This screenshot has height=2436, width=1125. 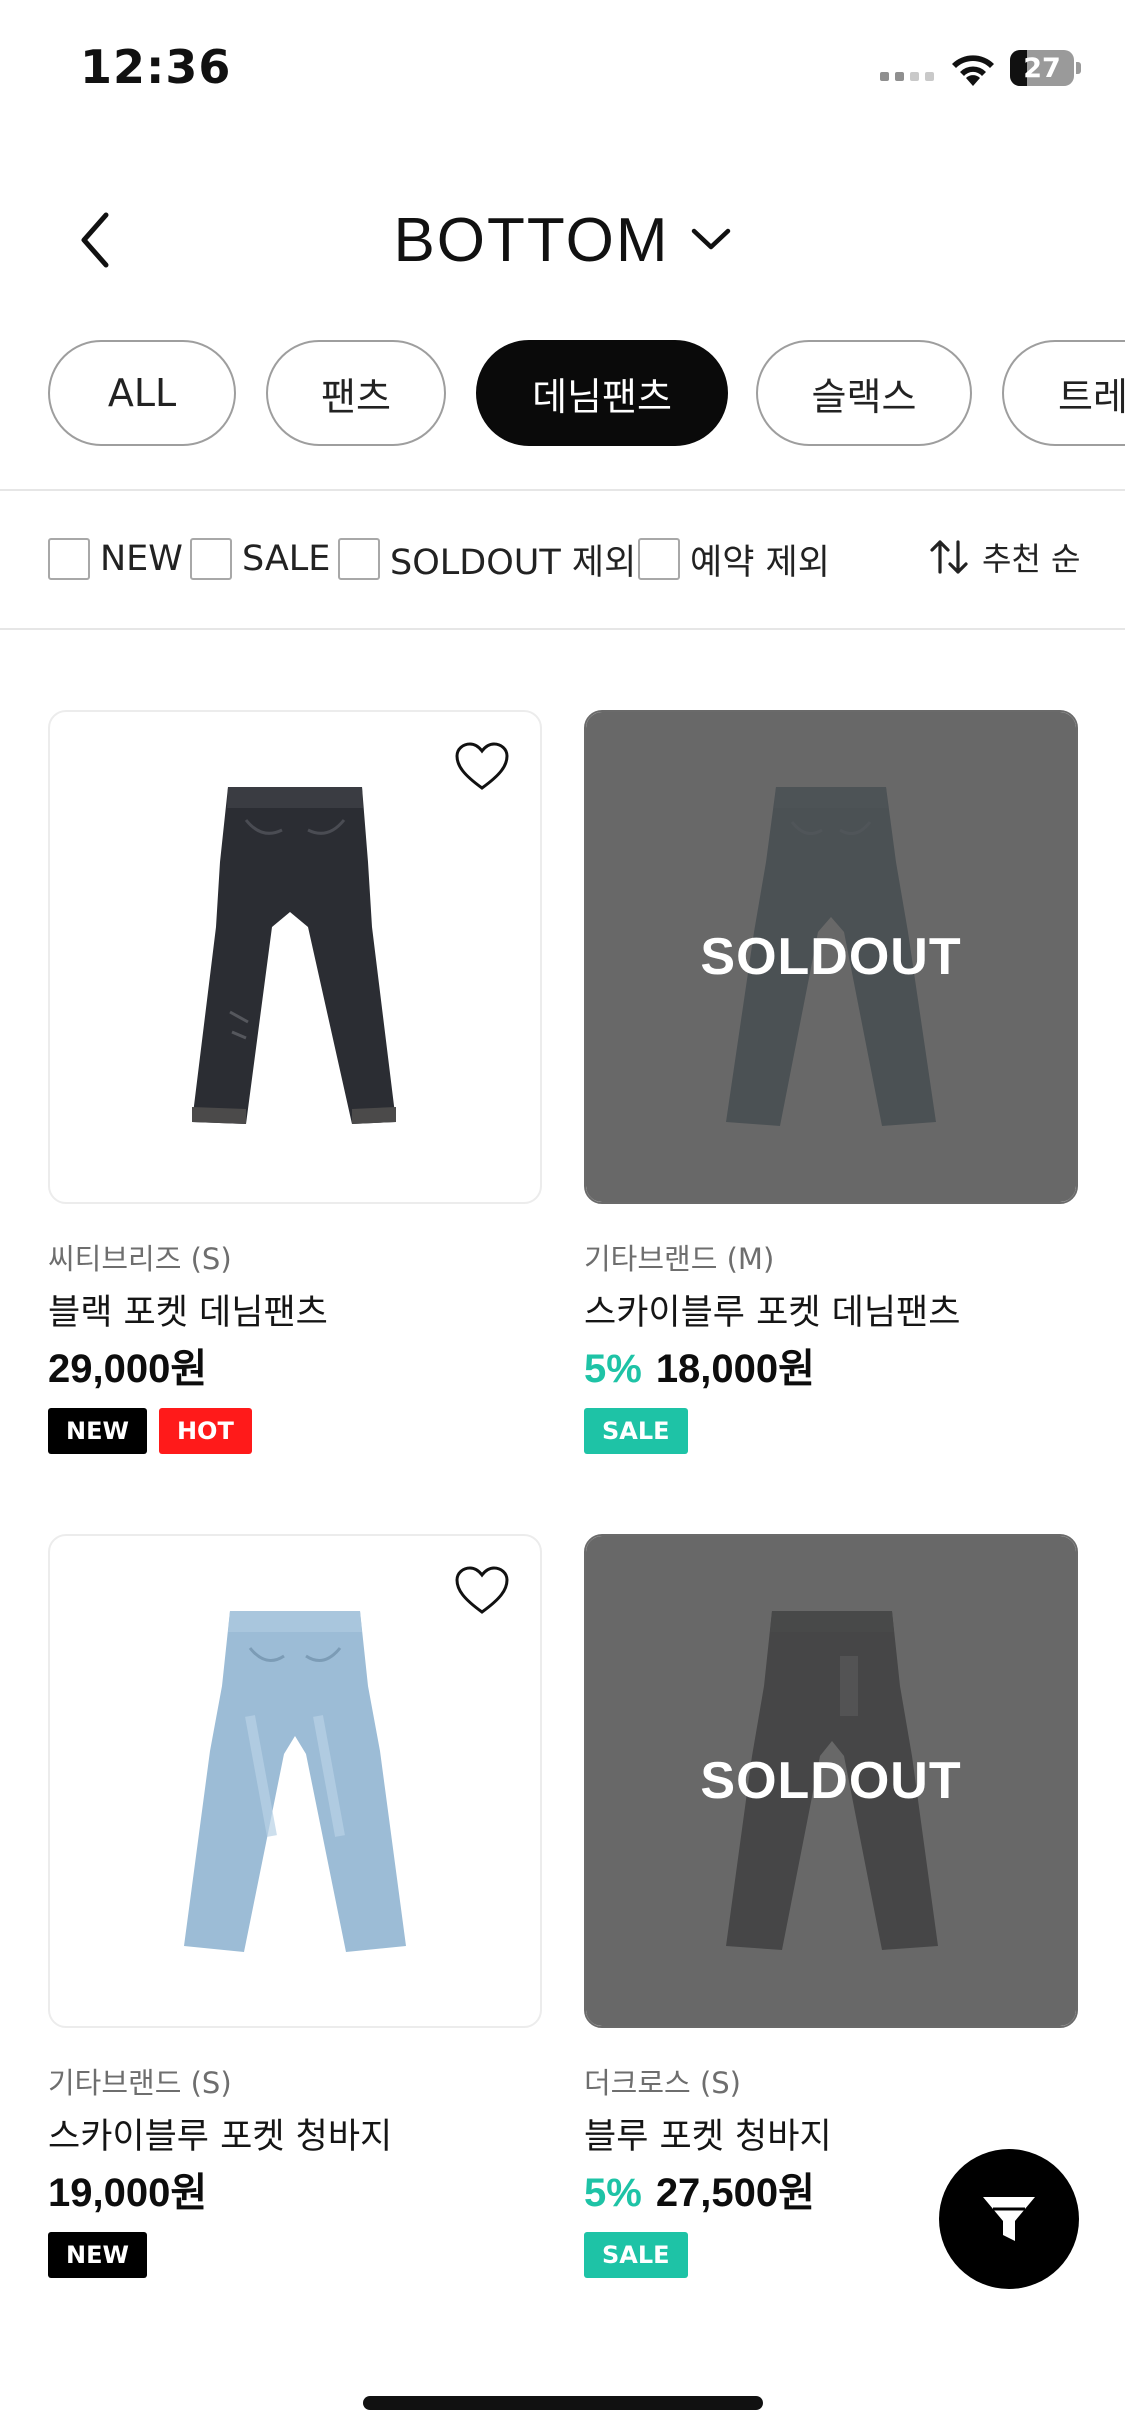 I want to click on cellular-signal-icon, so click(x=907, y=76).